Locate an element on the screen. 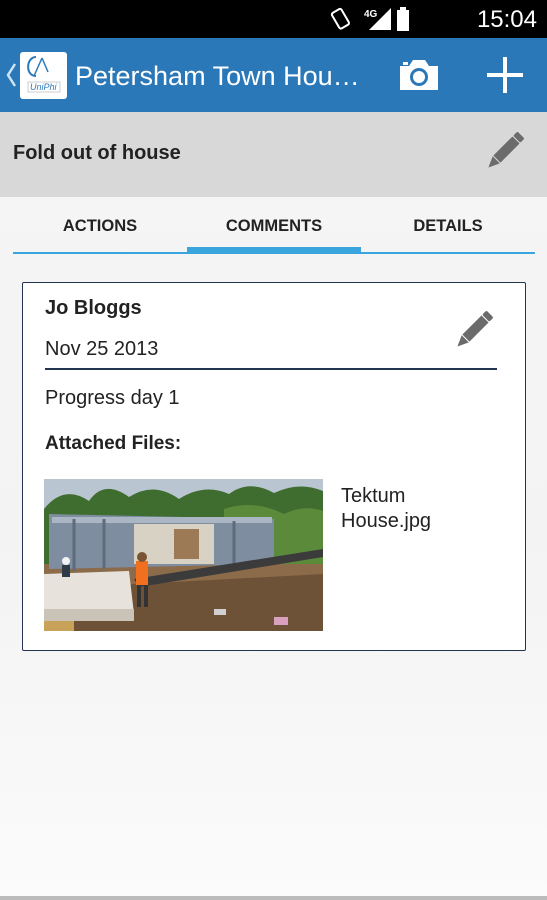 The width and height of the screenshot is (547, 900). item-header: Fold out of house is located at coordinates (273, 154).